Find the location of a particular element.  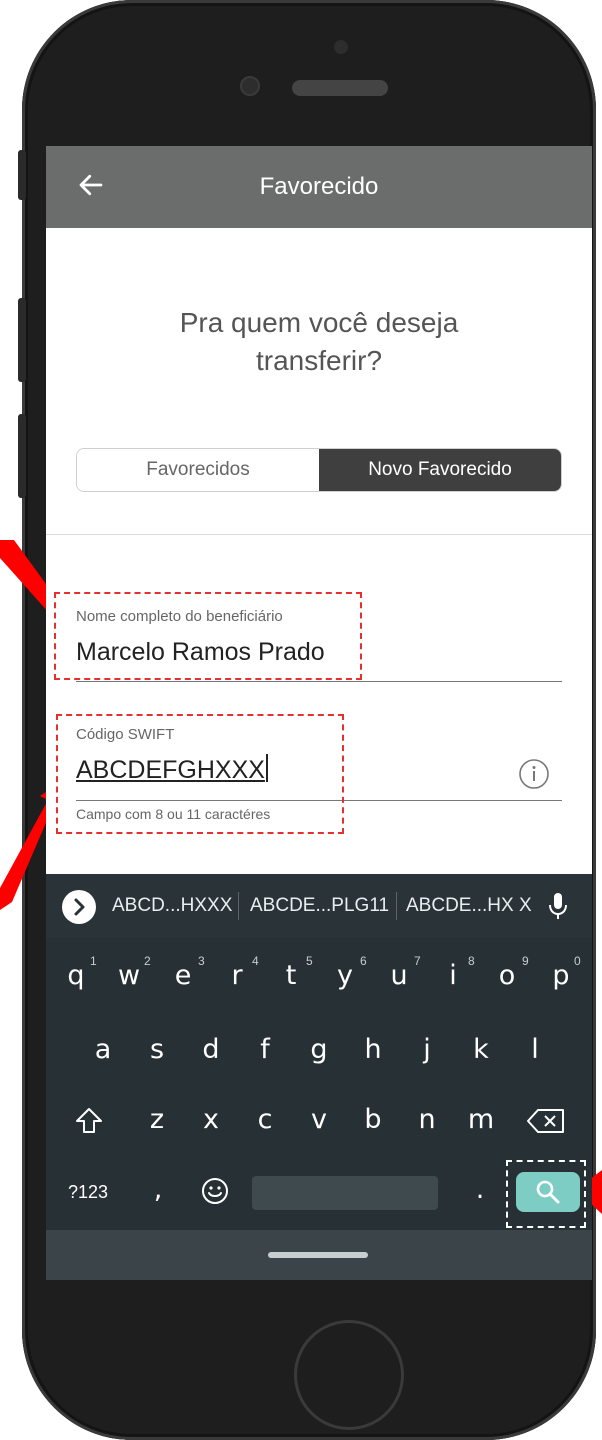

space-key is located at coordinates (345, 1193).